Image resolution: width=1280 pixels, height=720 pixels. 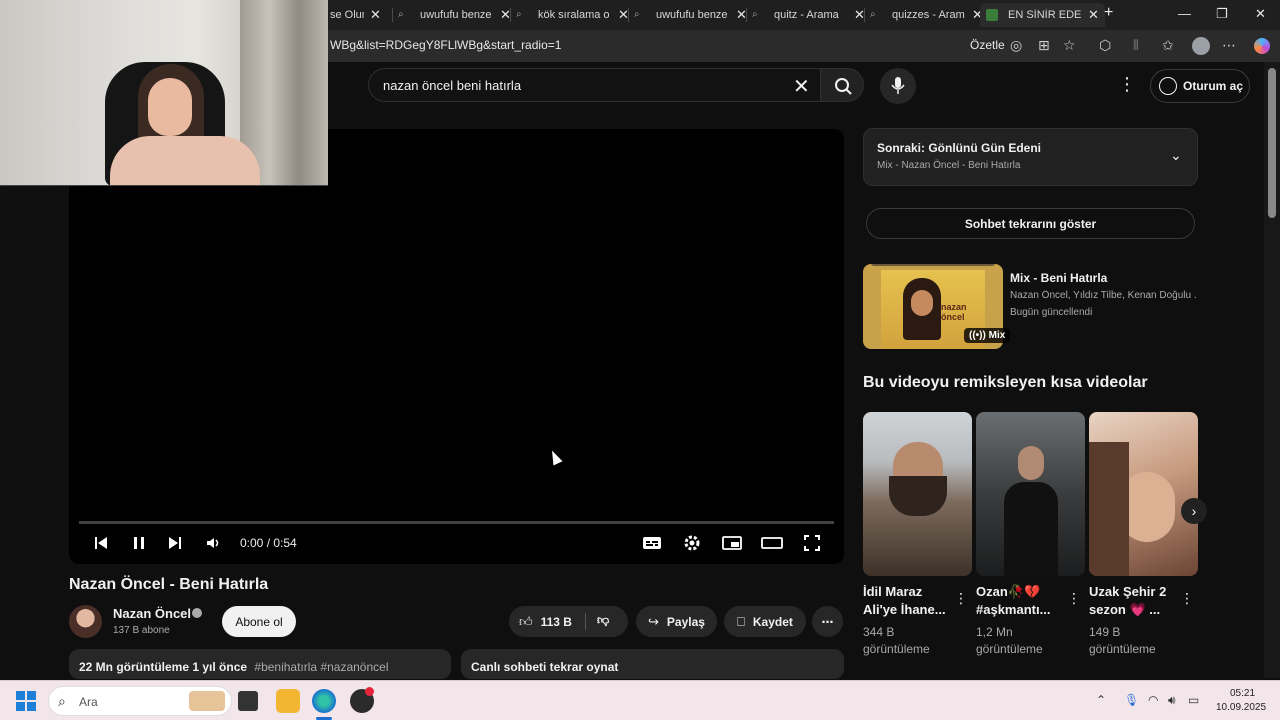 I want to click on channel-name: Nazan Öncel, so click(x=152, y=613).